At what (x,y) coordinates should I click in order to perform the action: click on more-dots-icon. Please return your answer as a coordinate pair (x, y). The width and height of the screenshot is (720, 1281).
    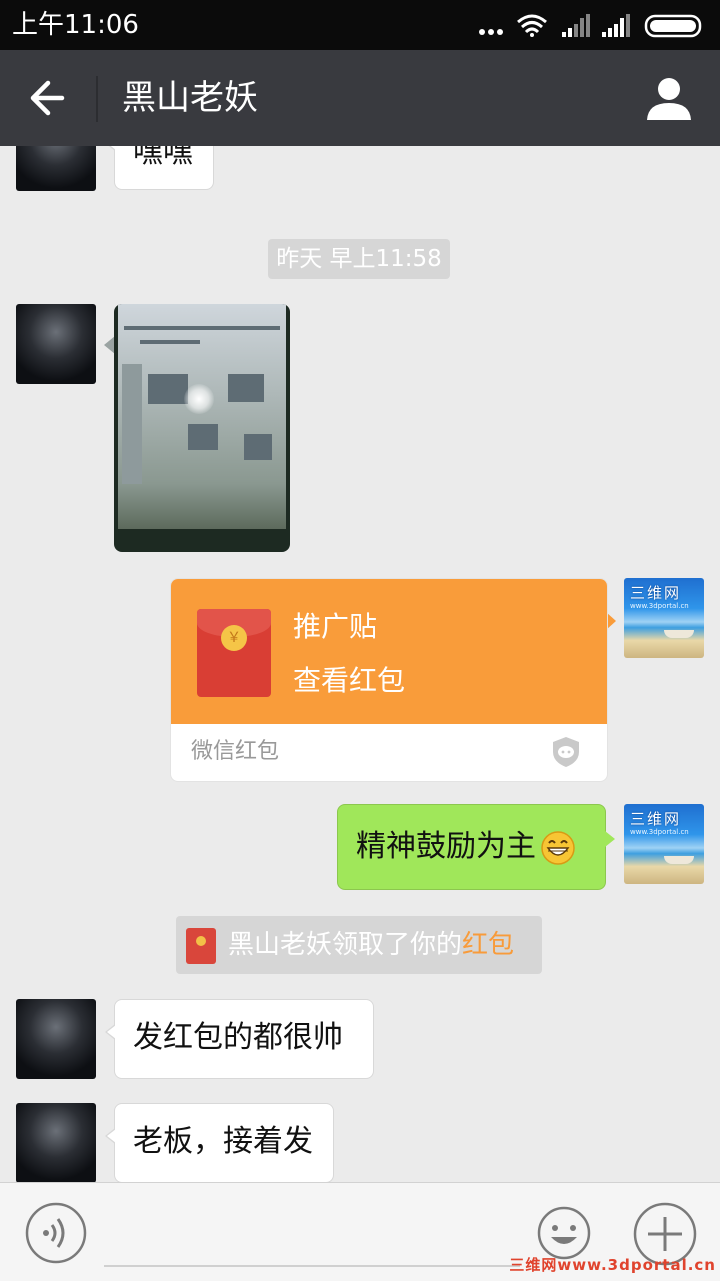
    Looking at the image, I should click on (491, 32).